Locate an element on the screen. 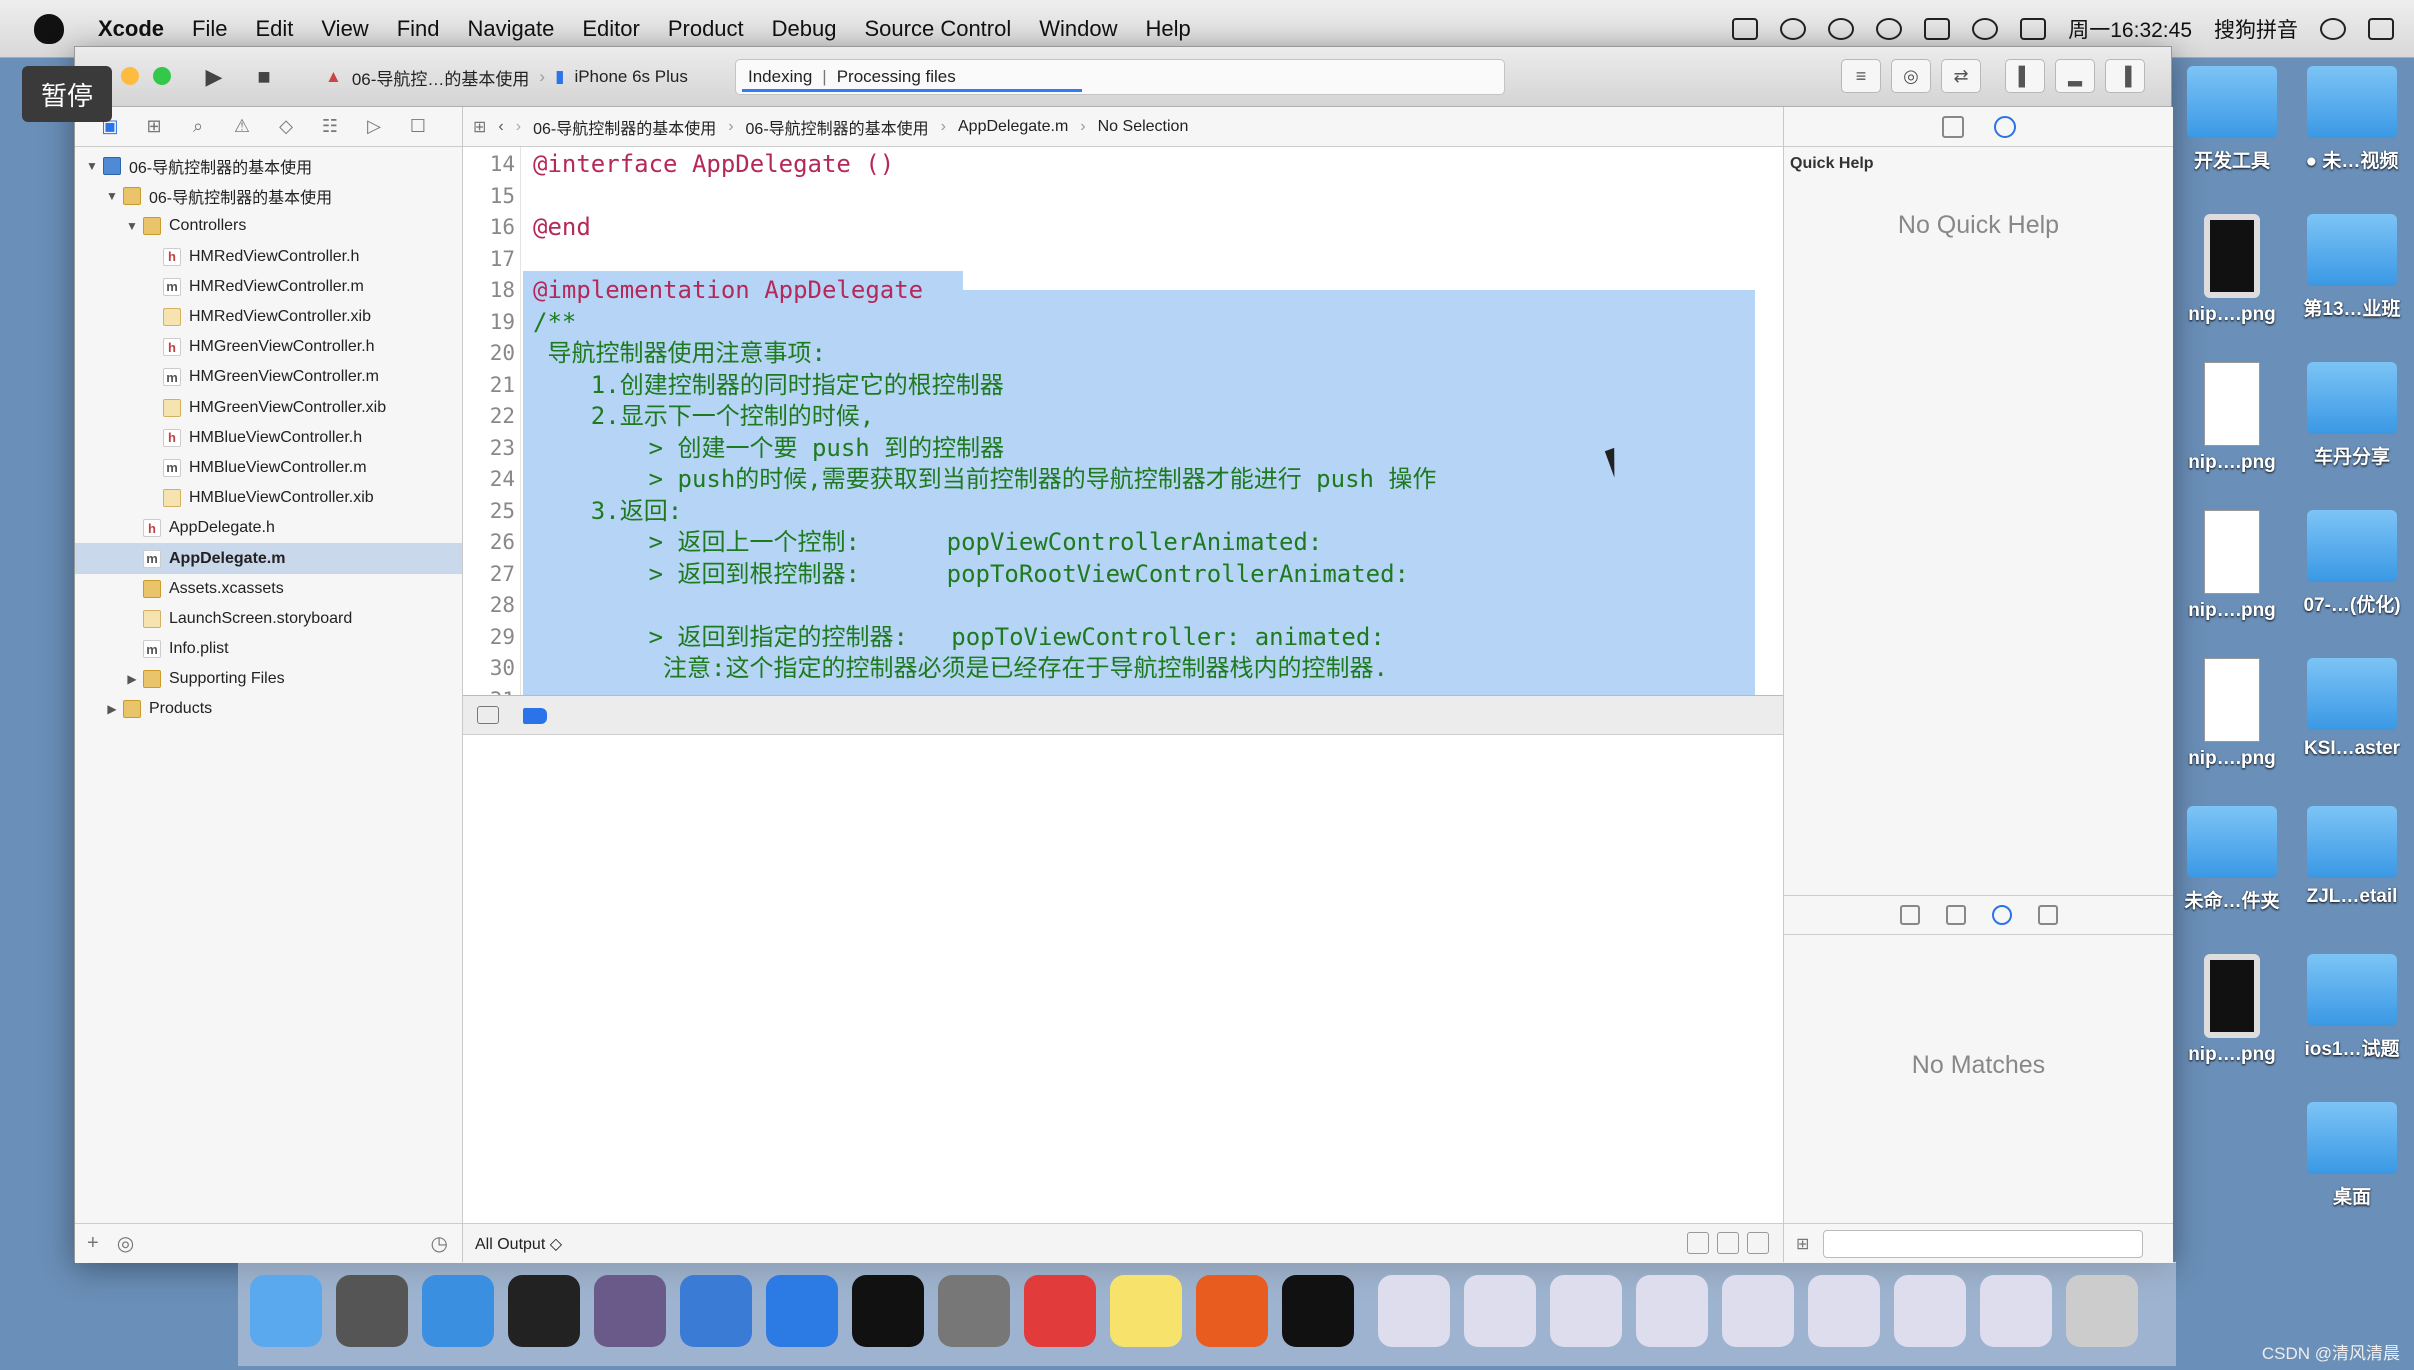  menu-editor: Editor is located at coordinates (610, 29).